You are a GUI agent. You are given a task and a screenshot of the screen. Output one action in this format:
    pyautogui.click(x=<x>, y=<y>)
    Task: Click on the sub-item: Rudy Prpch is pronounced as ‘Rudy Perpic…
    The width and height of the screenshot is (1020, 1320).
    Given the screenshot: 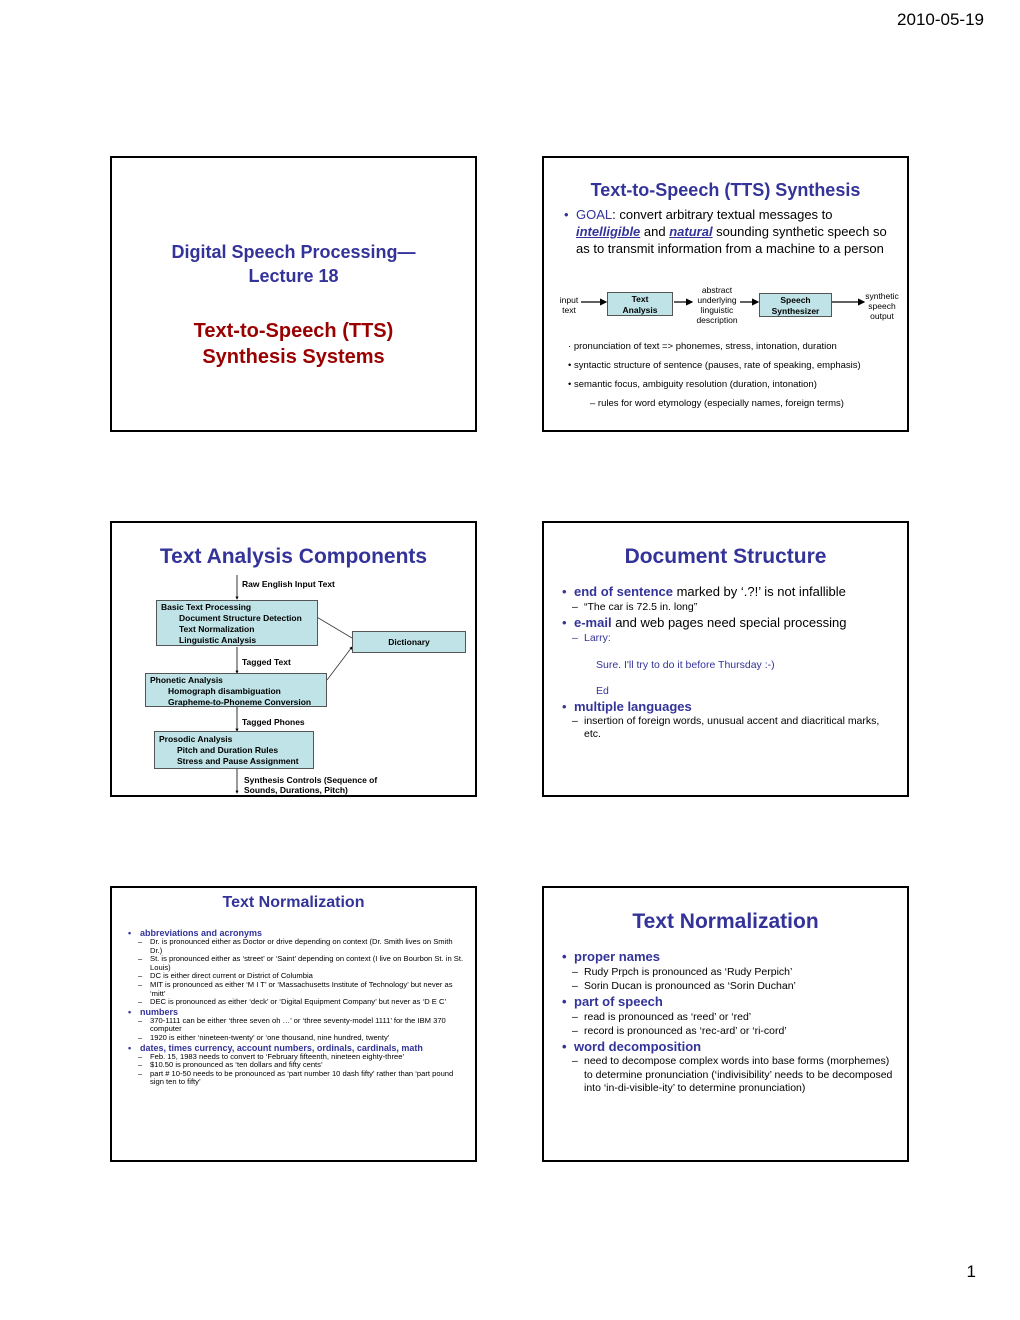 What is the action you would take?
    pyautogui.click(x=728, y=972)
    